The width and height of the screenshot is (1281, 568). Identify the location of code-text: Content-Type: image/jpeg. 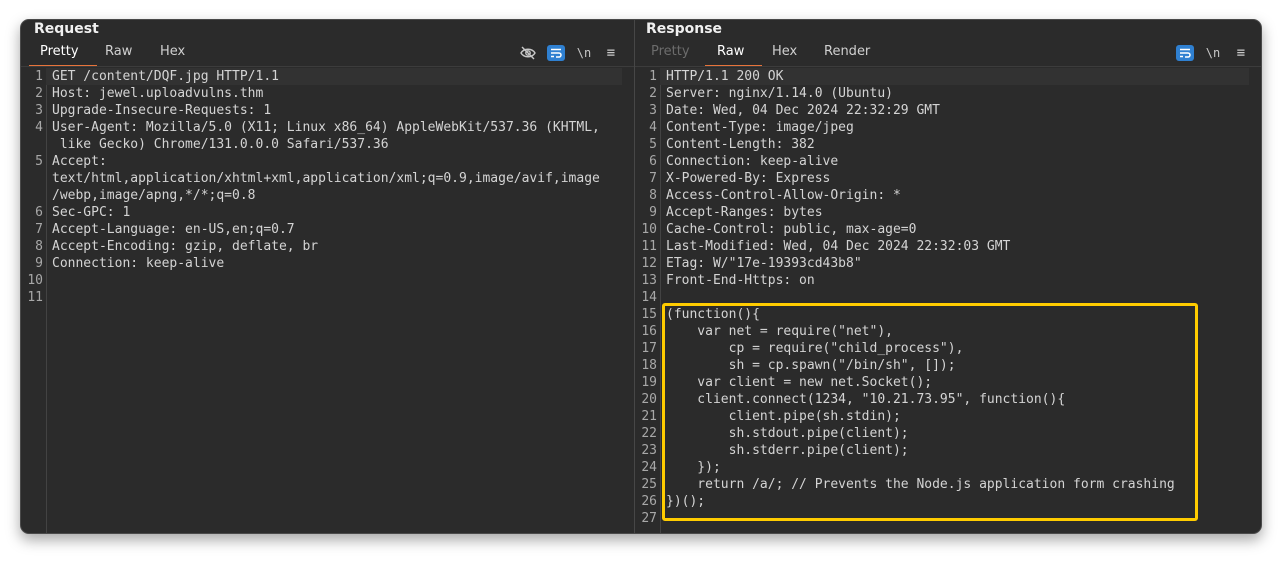
(760, 127).